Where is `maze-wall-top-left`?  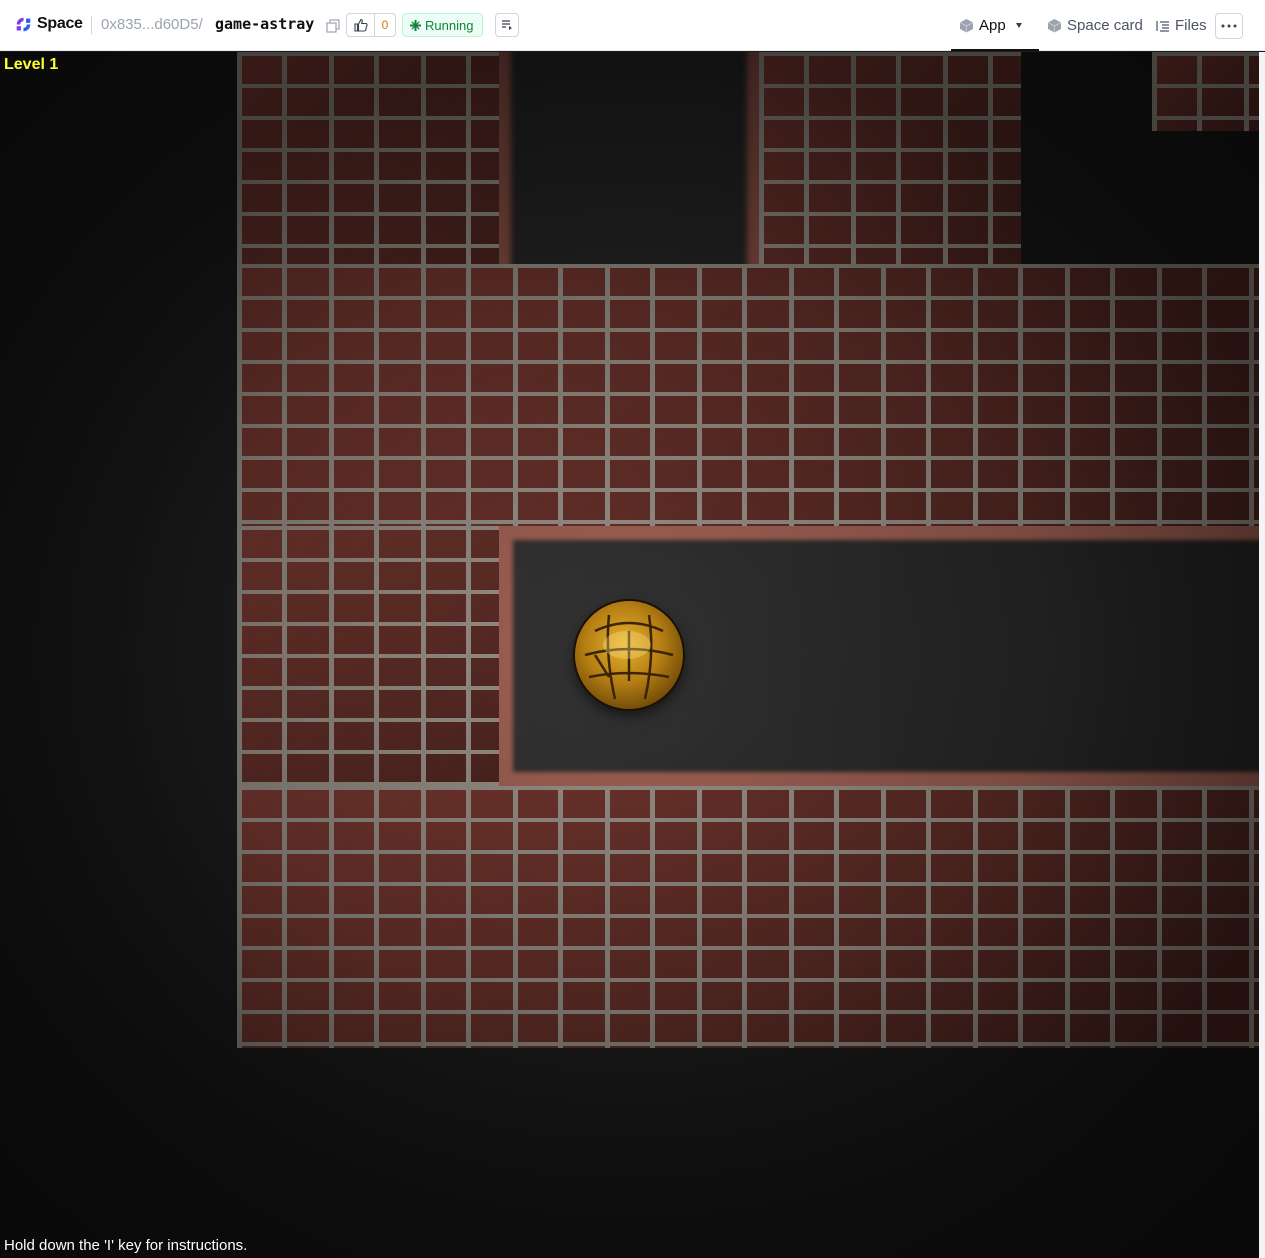
maze-wall-top-left is located at coordinates (368, 158).